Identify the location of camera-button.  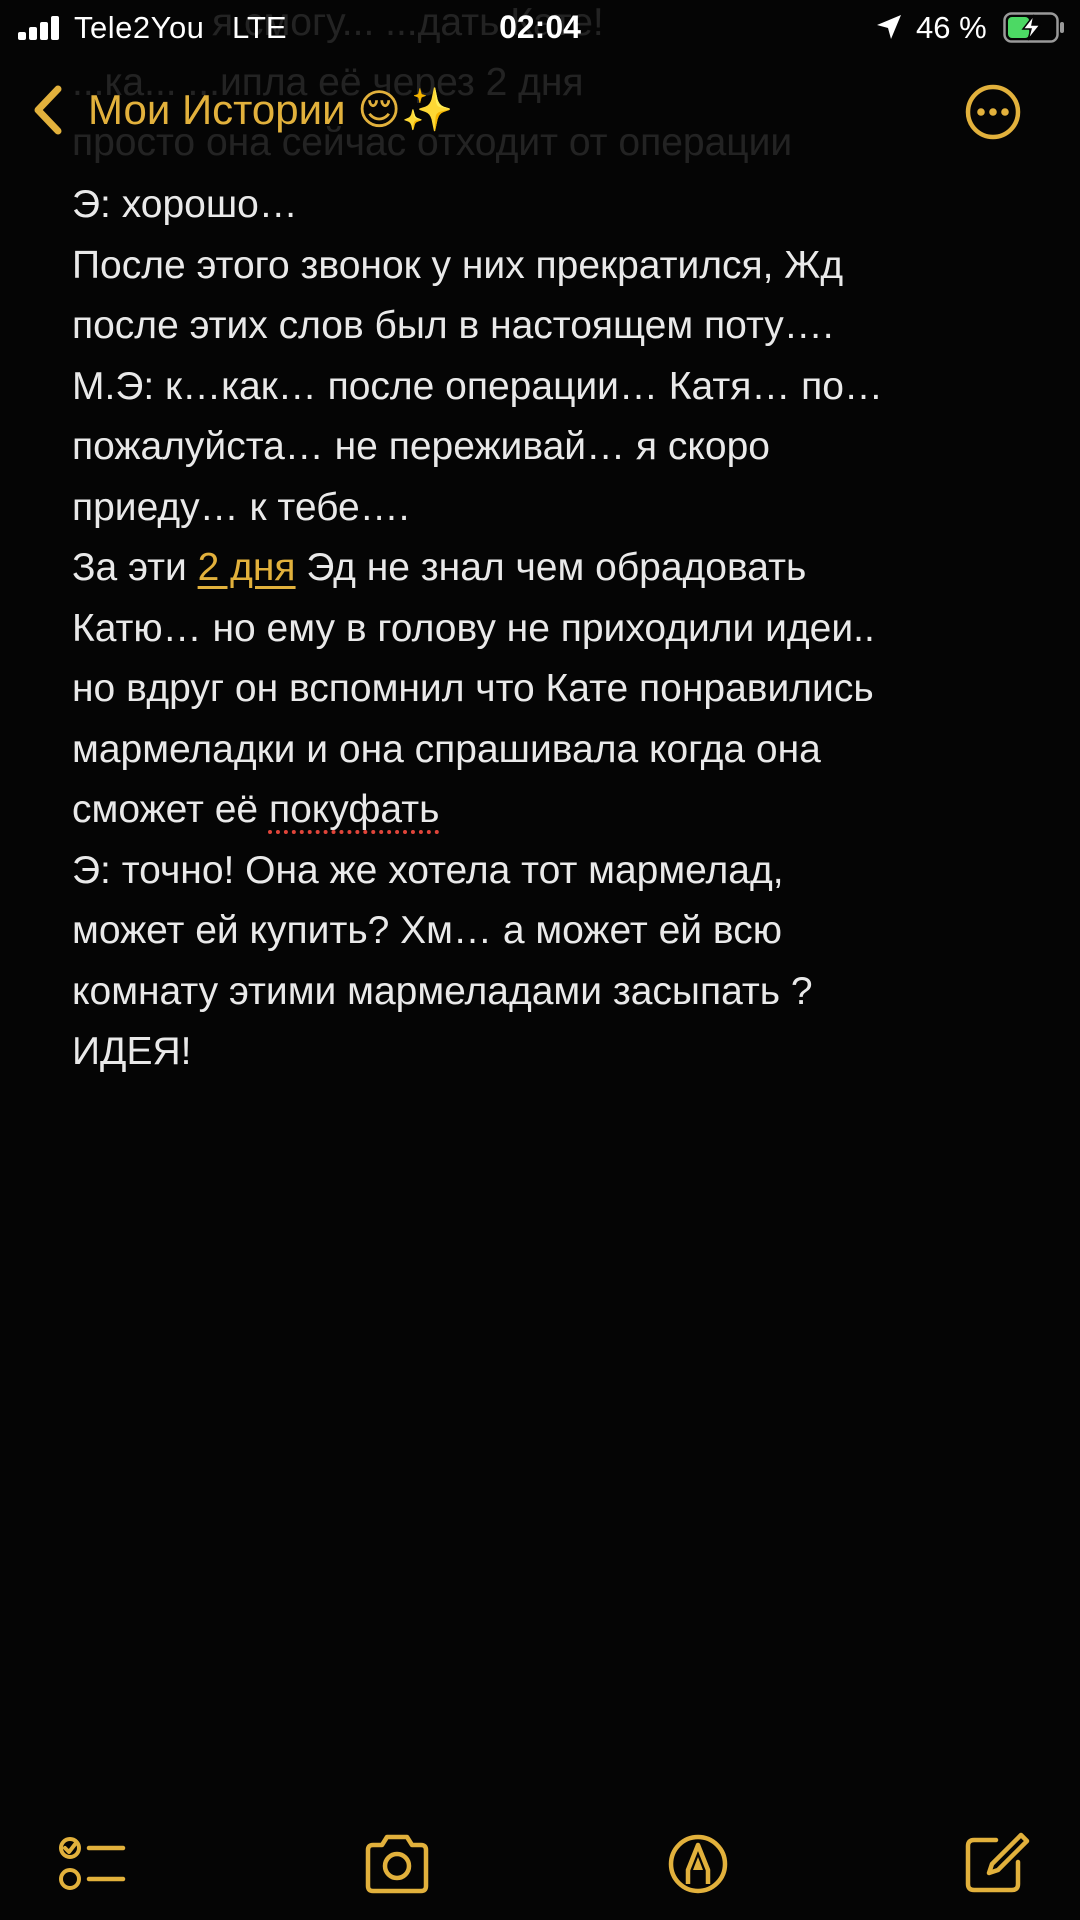
(397, 1864).